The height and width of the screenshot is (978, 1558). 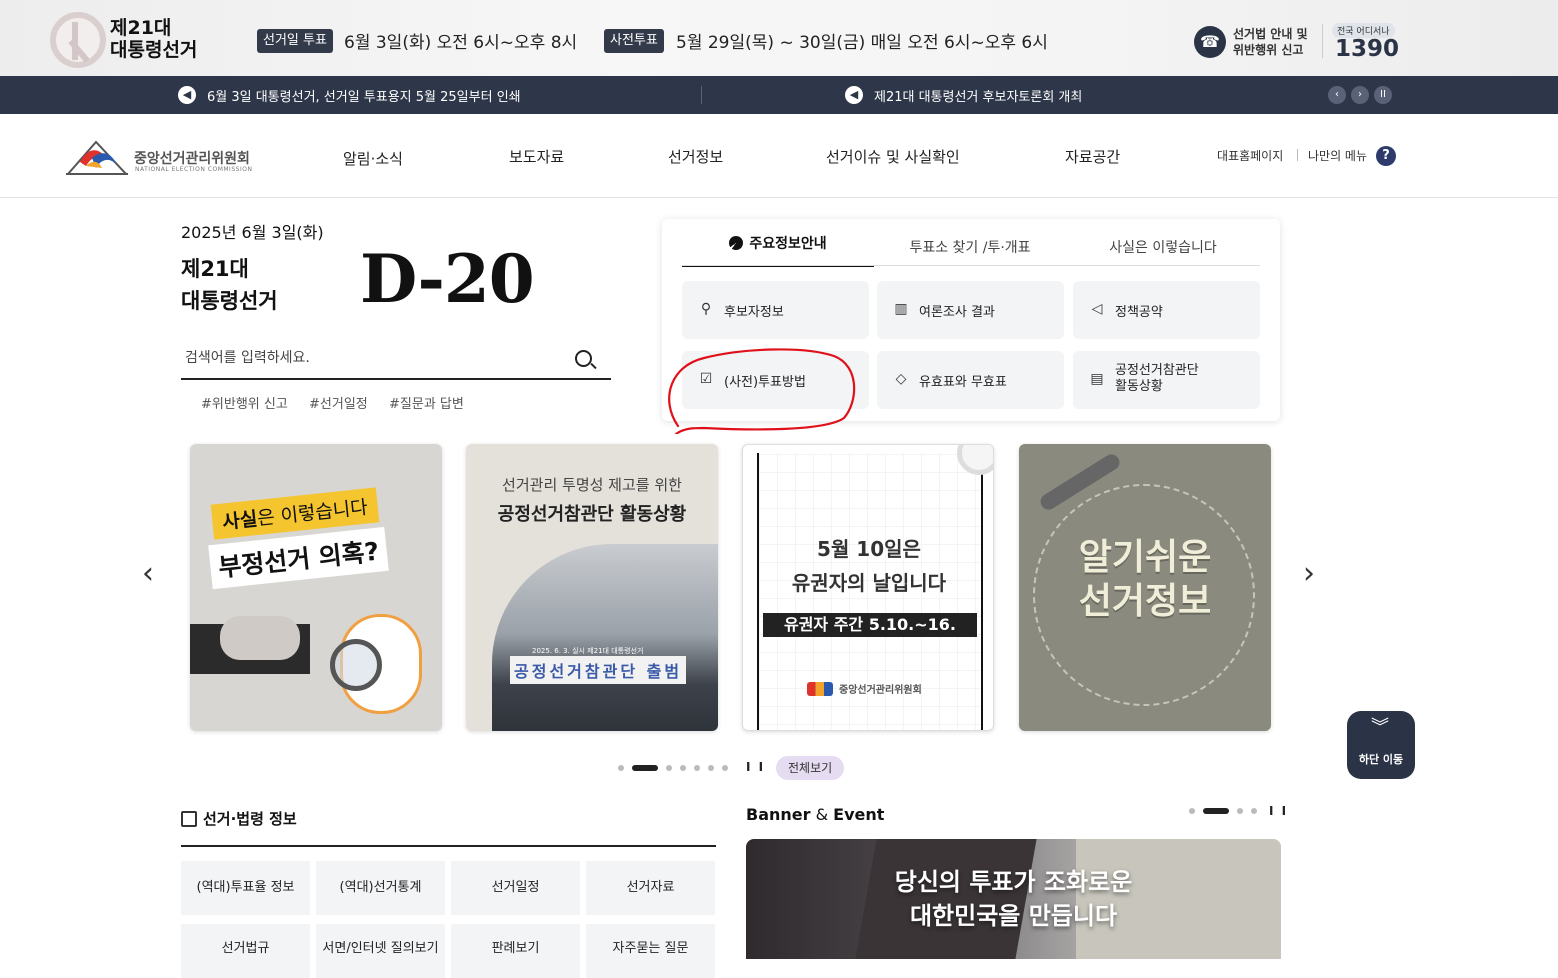 What do you see at coordinates (229, 301) in the screenshot?
I see `election-name-line2: 대통령선거` at bounding box center [229, 301].